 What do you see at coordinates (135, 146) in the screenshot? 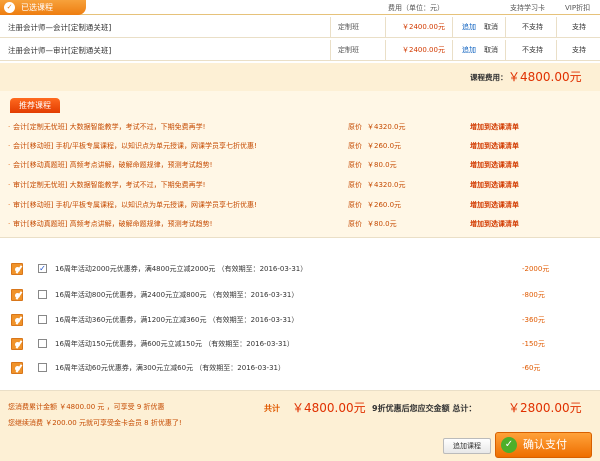
I see `recommend-name: 会计[移动班] 手机/平板专属课程，以知识点为单元授课，网课学员享七折优惠!` at bounding box center [135, 146].